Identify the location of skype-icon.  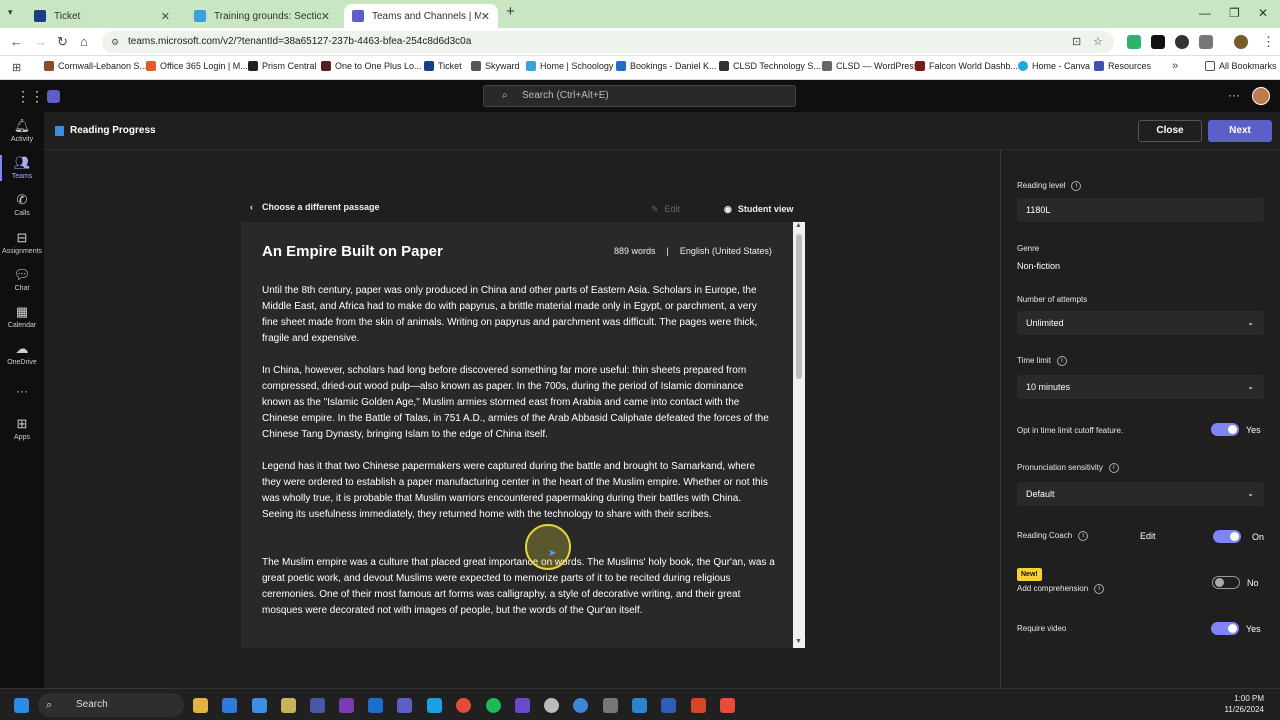
(434, 705).